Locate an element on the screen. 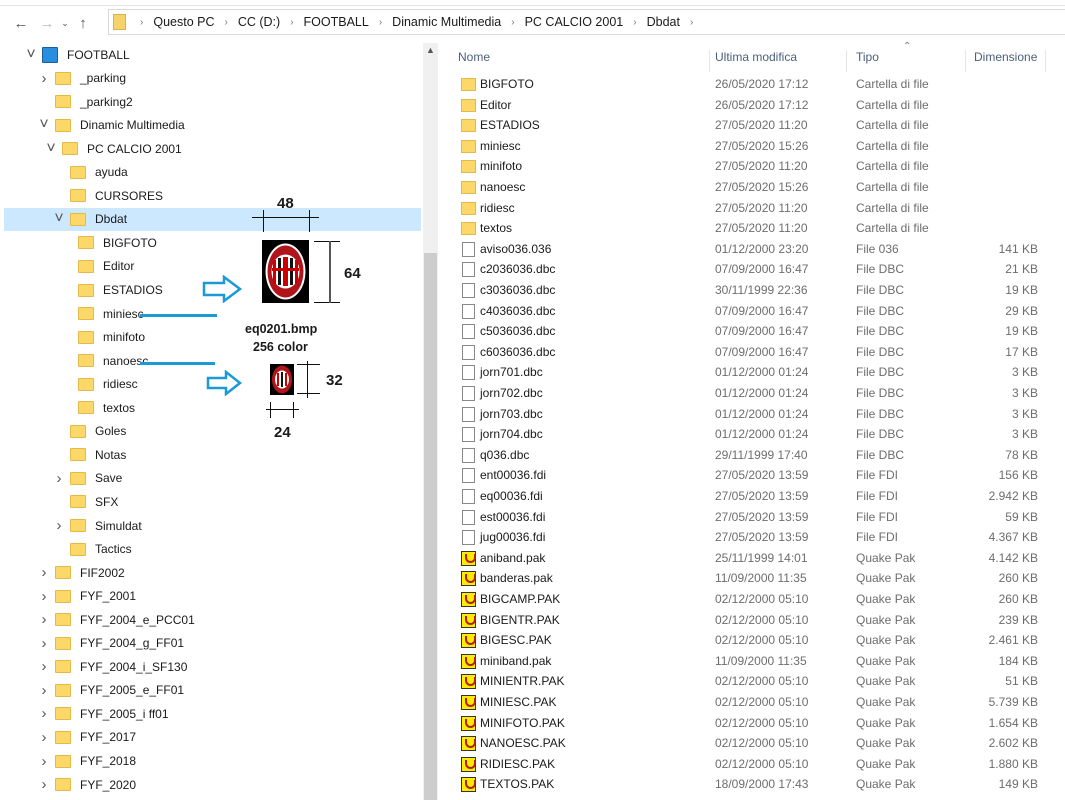 The width and height of the screenshot is (1065, 800). tree-item: BIGFOTO is located at coordinates (212, 242).